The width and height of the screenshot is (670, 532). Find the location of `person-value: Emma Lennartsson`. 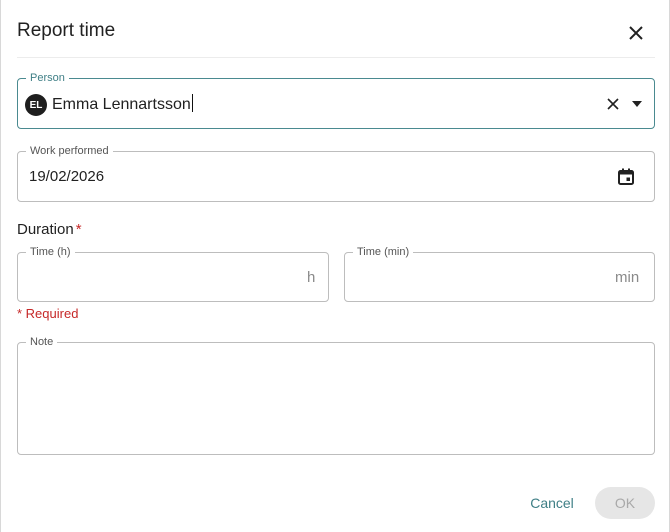

person-value: Emma Lennartsson is located at coordinates (121, 104).